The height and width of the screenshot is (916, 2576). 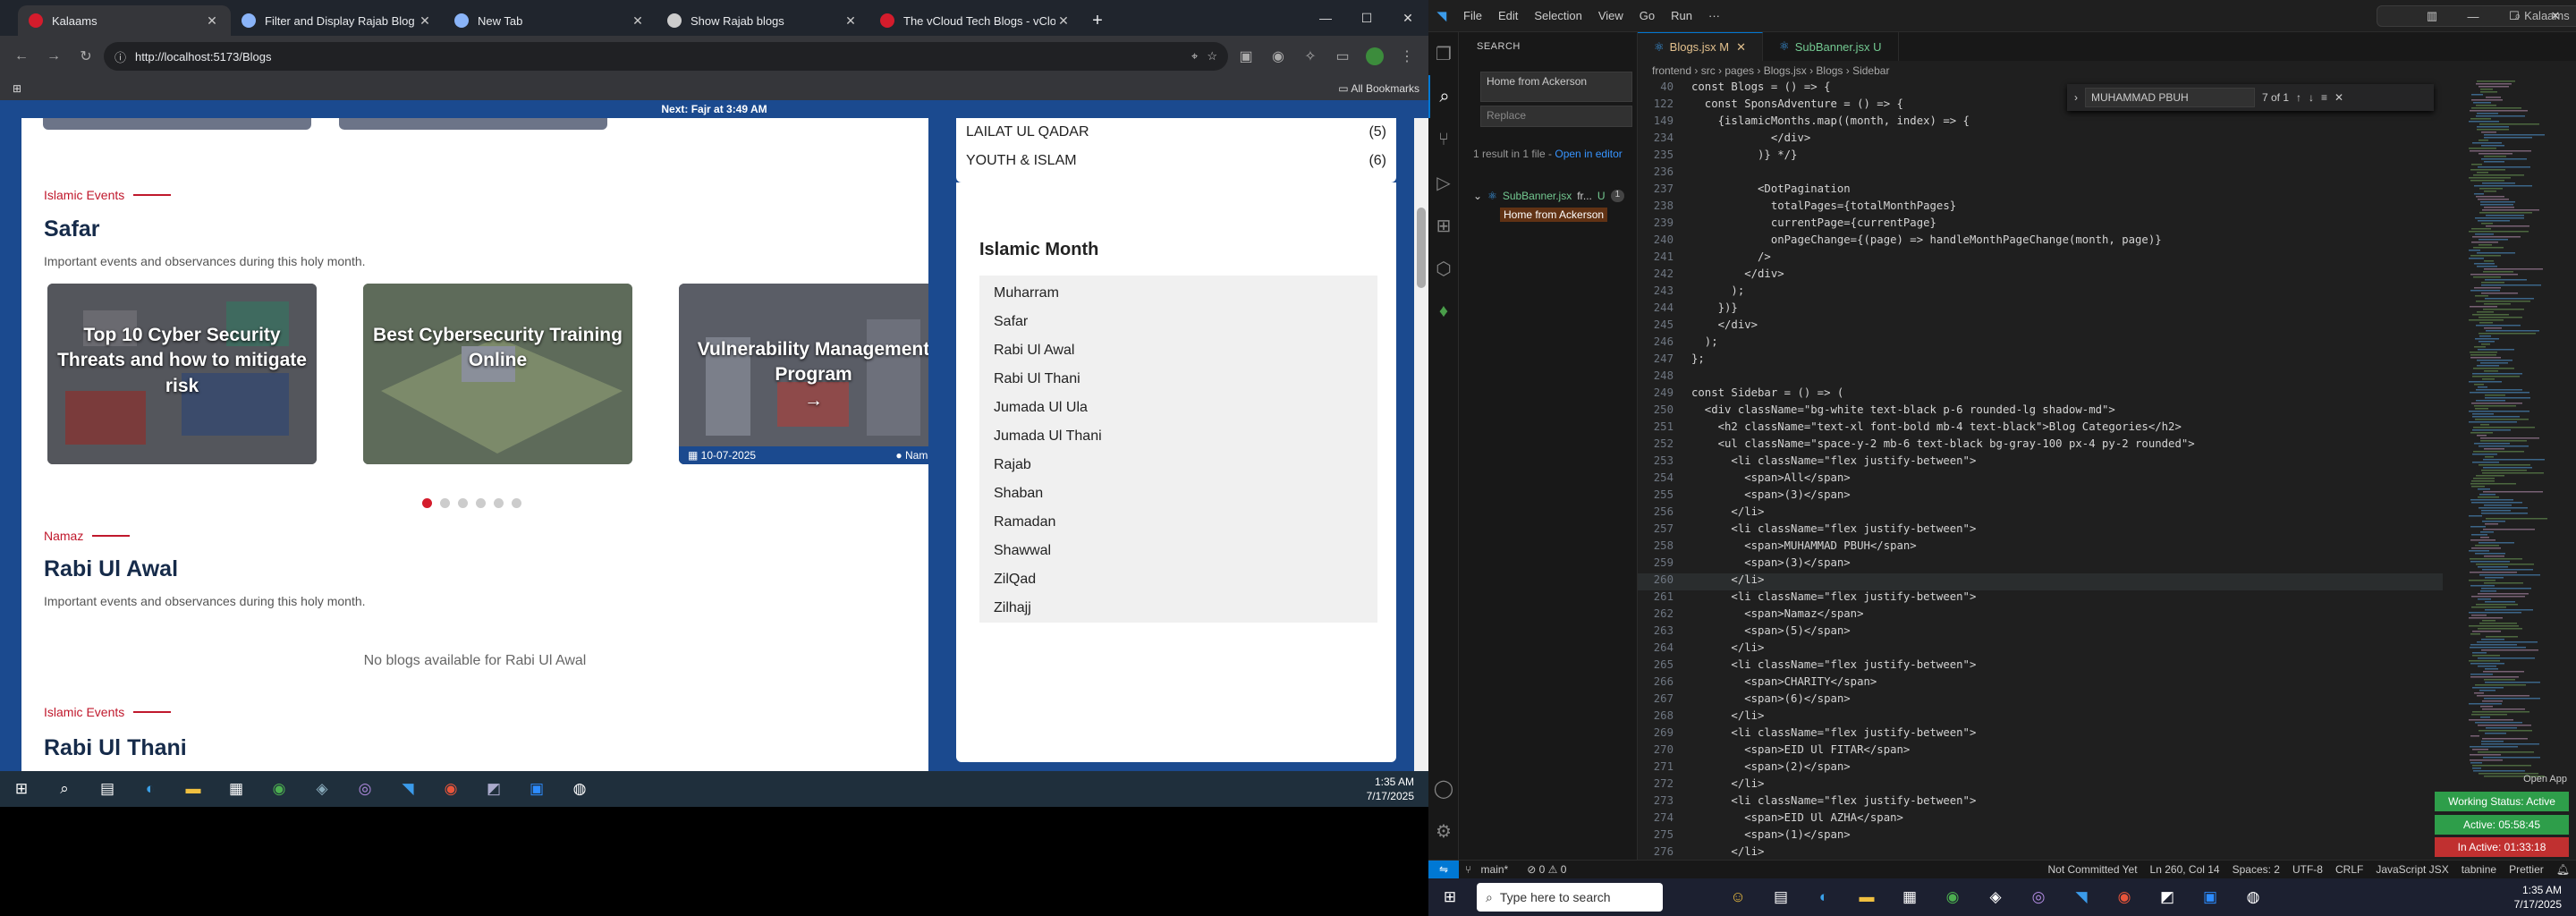 What do you see at coordinates (1178, 322) in the screenshot?
I see `month-item: Safar` at bounding box center [1178, 322].